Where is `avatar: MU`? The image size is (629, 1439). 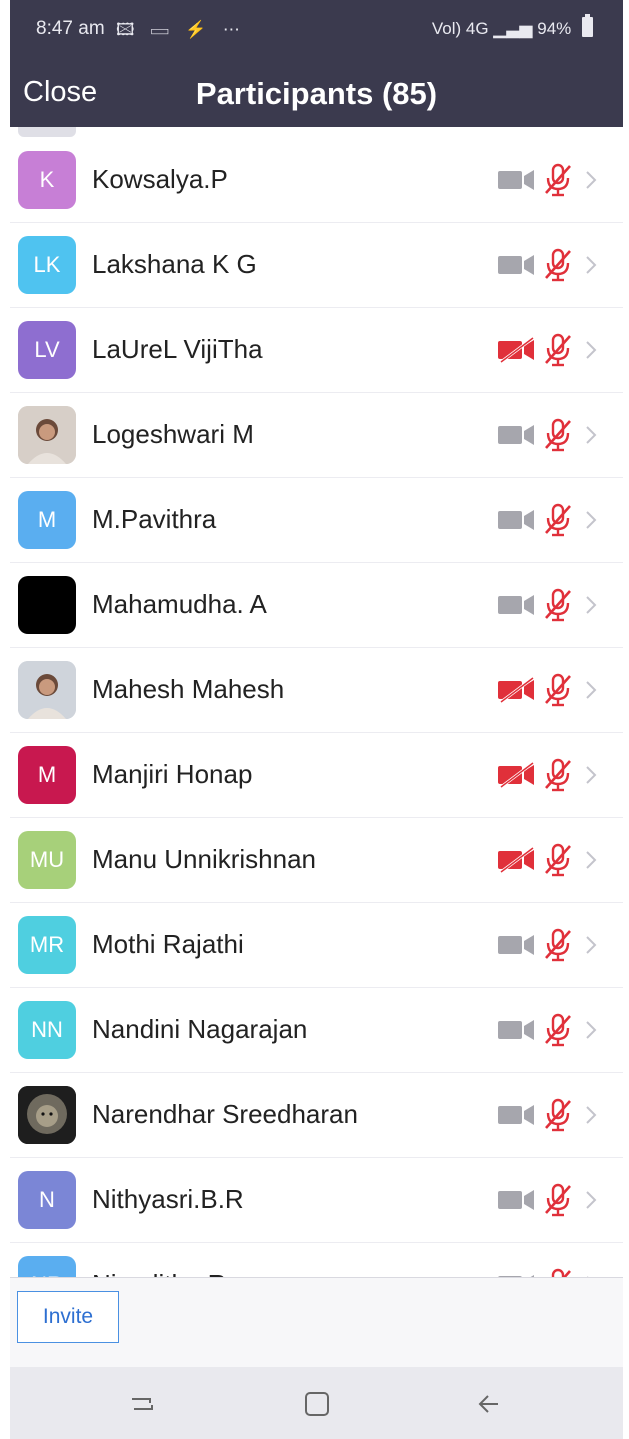
avatar: MU is located at coordinates (47, 860).